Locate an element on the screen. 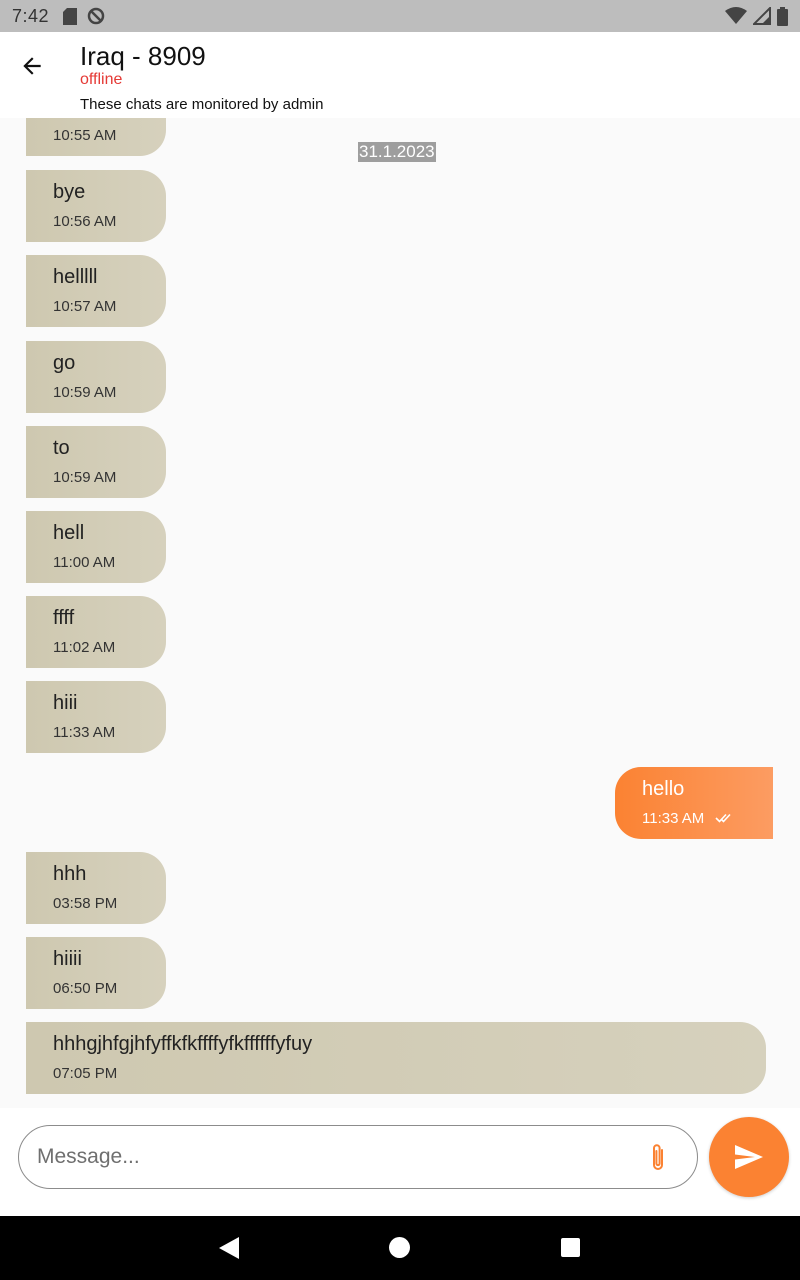 The image size is (800, 1280). message-bubble-incoming: 10:55 AM is located at coordinates (96, 137).